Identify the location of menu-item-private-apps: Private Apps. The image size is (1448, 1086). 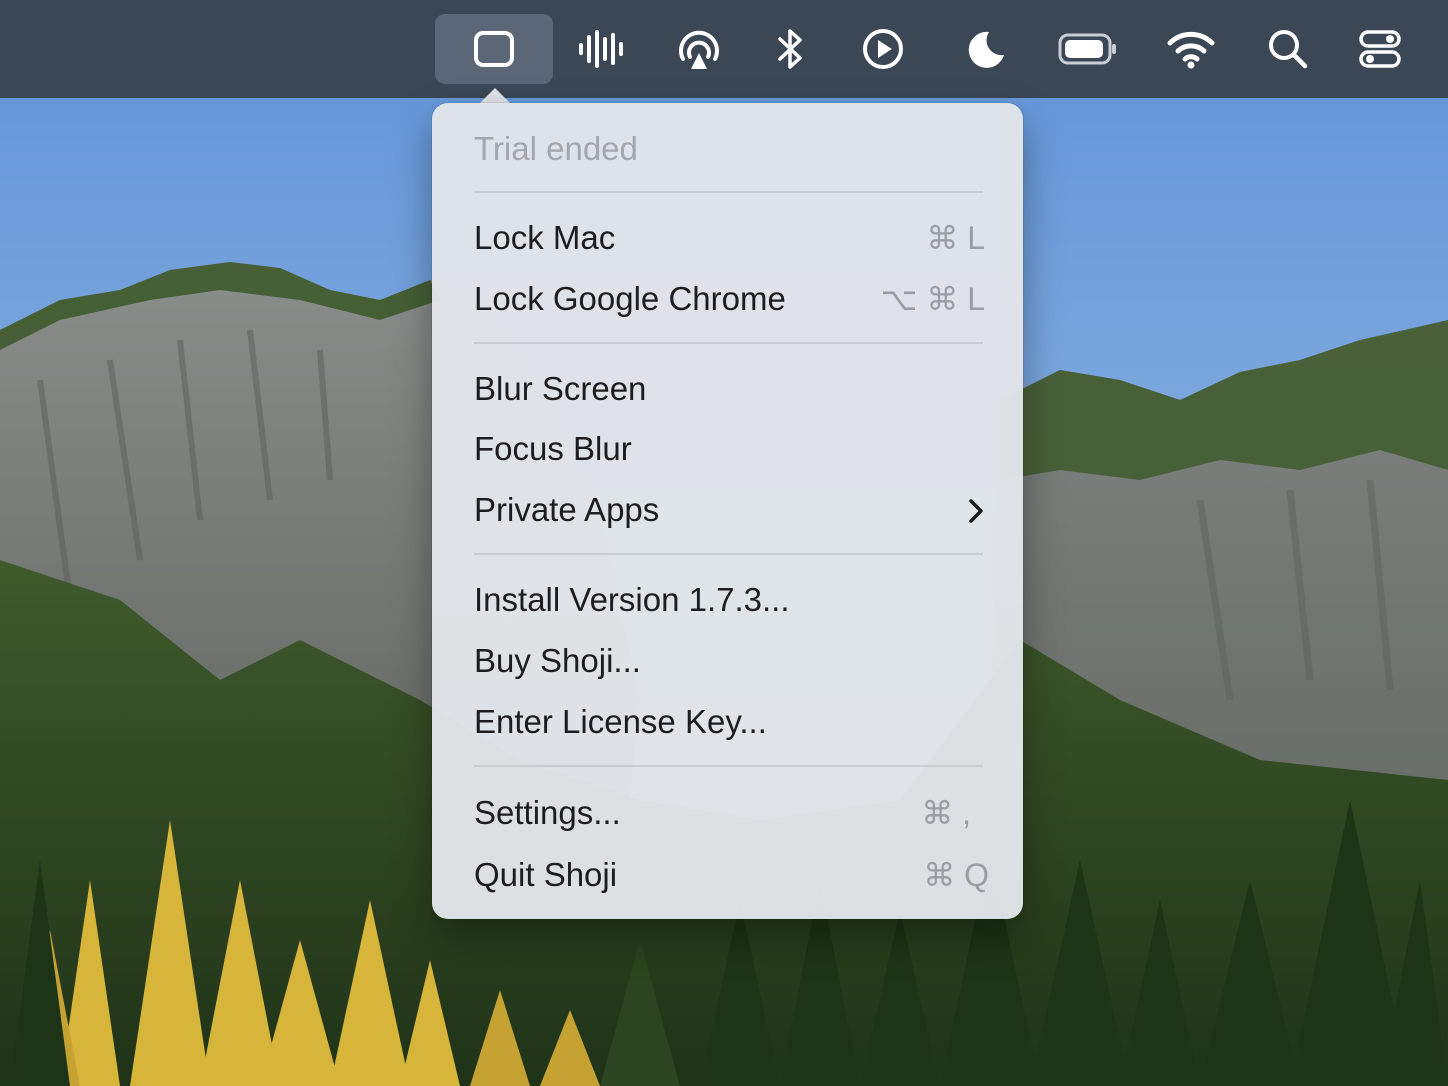
(729, 510).